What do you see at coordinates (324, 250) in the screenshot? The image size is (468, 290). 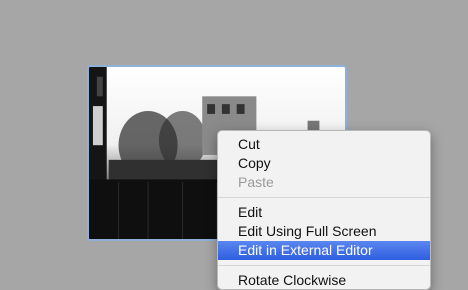 I see `menu-item-edit-external-editor: Edit in External Editor` at bounding box center [324, 250].